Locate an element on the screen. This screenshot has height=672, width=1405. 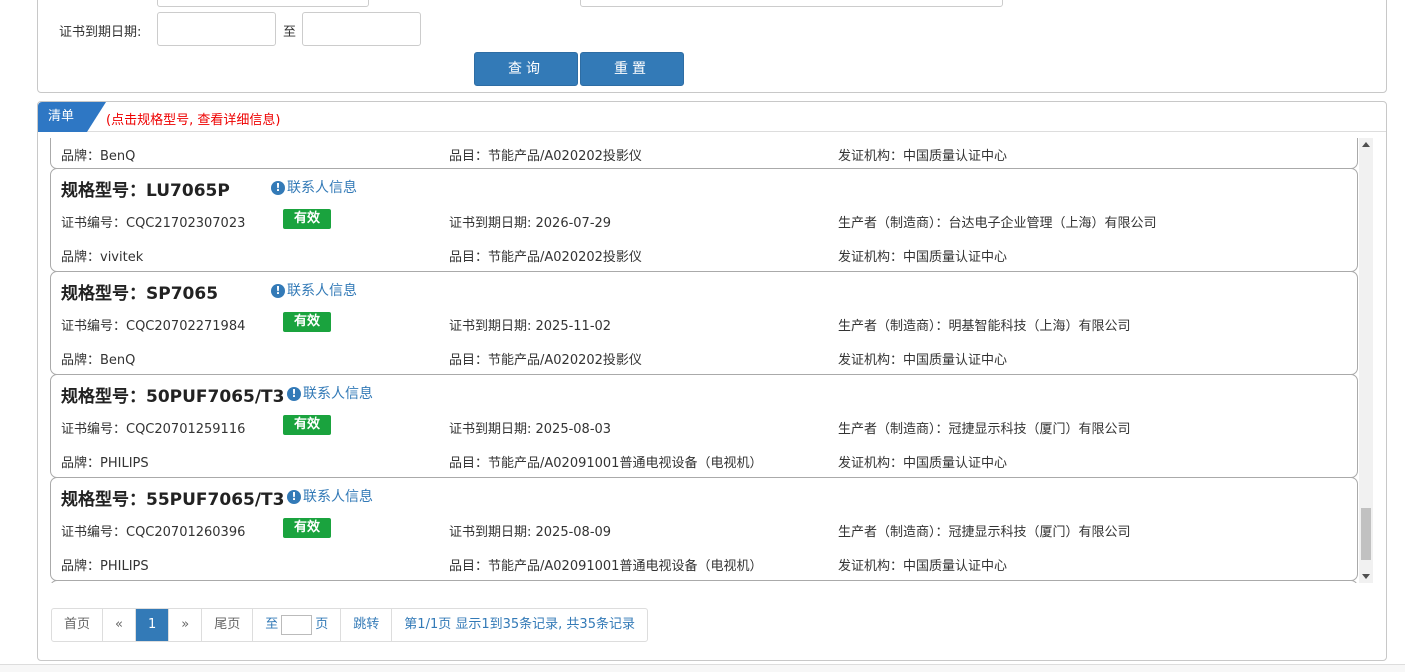
cert-number-text: 证书编号：CQC20701260396 is located at coordinates (153, 532).